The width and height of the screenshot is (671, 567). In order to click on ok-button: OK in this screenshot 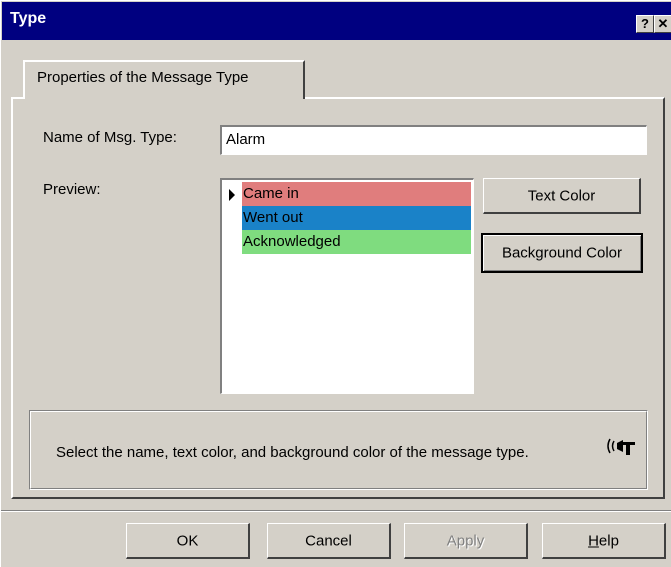, I will do `click(188, 541)`.